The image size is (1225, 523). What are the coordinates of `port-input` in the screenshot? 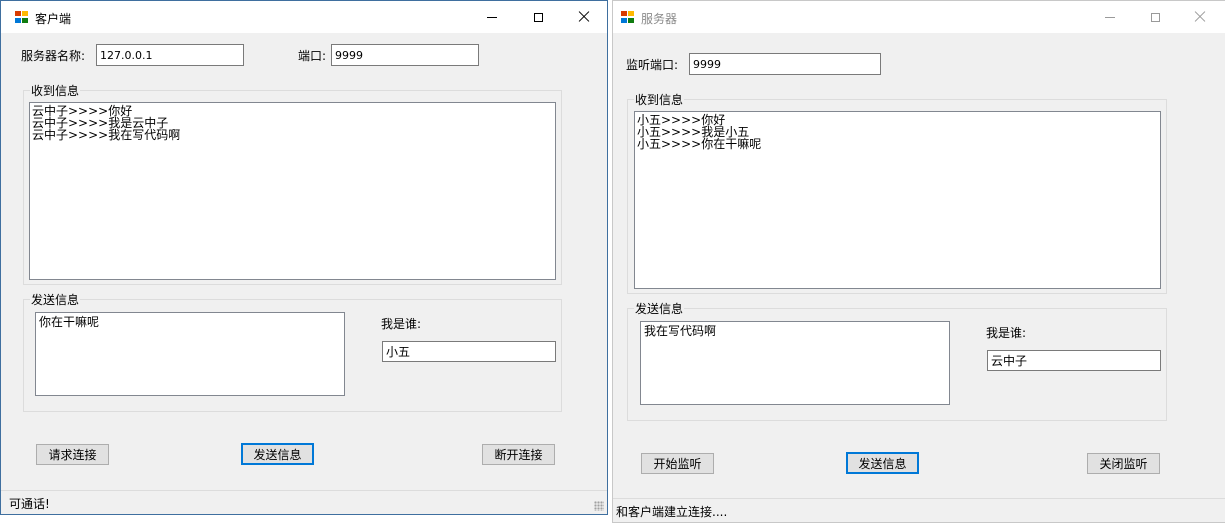 It's located at (405, 55).